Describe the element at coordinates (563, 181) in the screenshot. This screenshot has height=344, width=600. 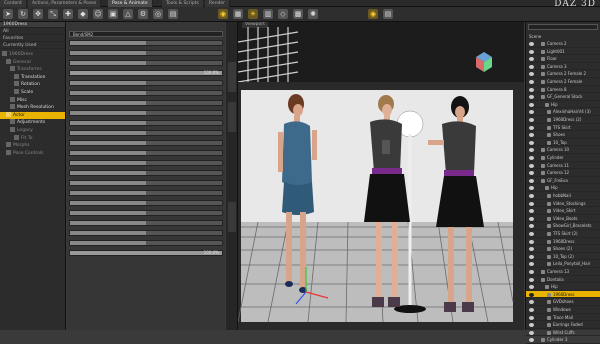
I see `scene-list-item: GF_FreEva` at that location.